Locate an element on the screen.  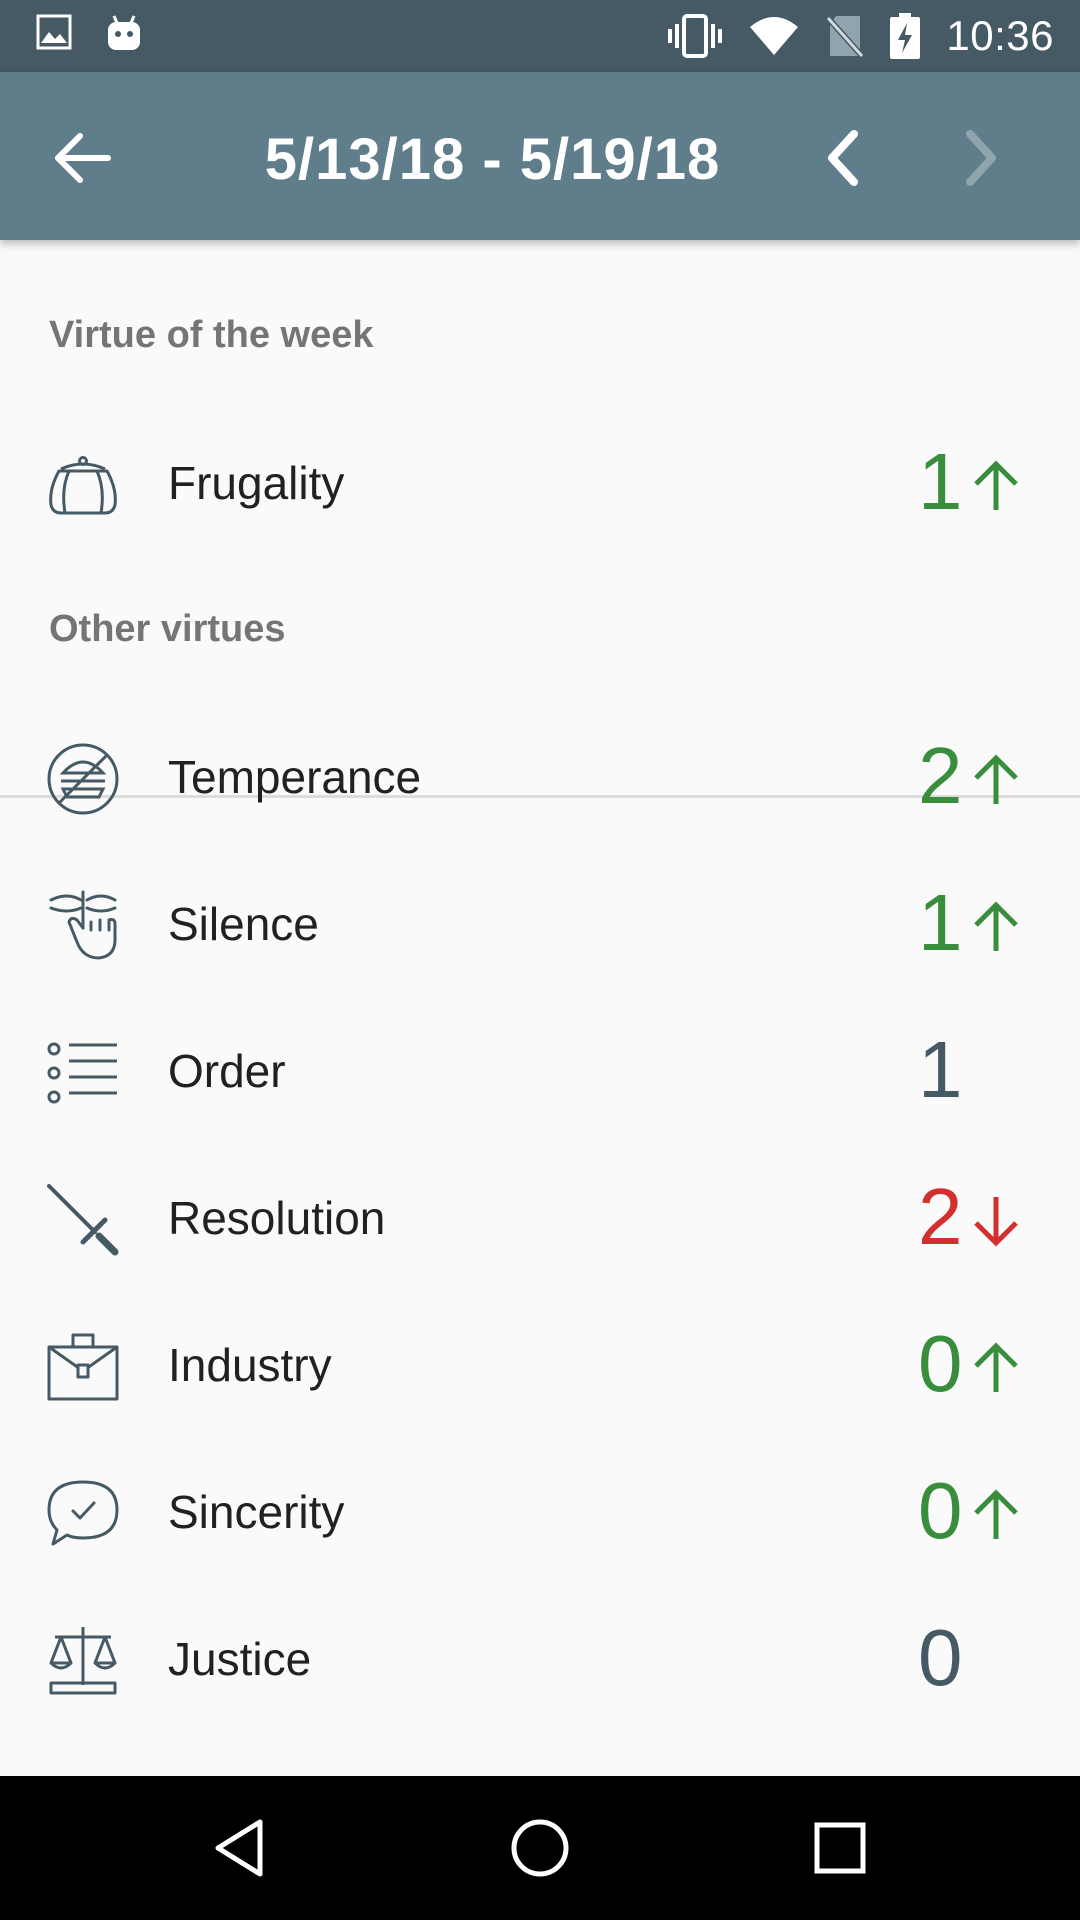
status-bar: 10:36 is located at coordinates (540, 36).